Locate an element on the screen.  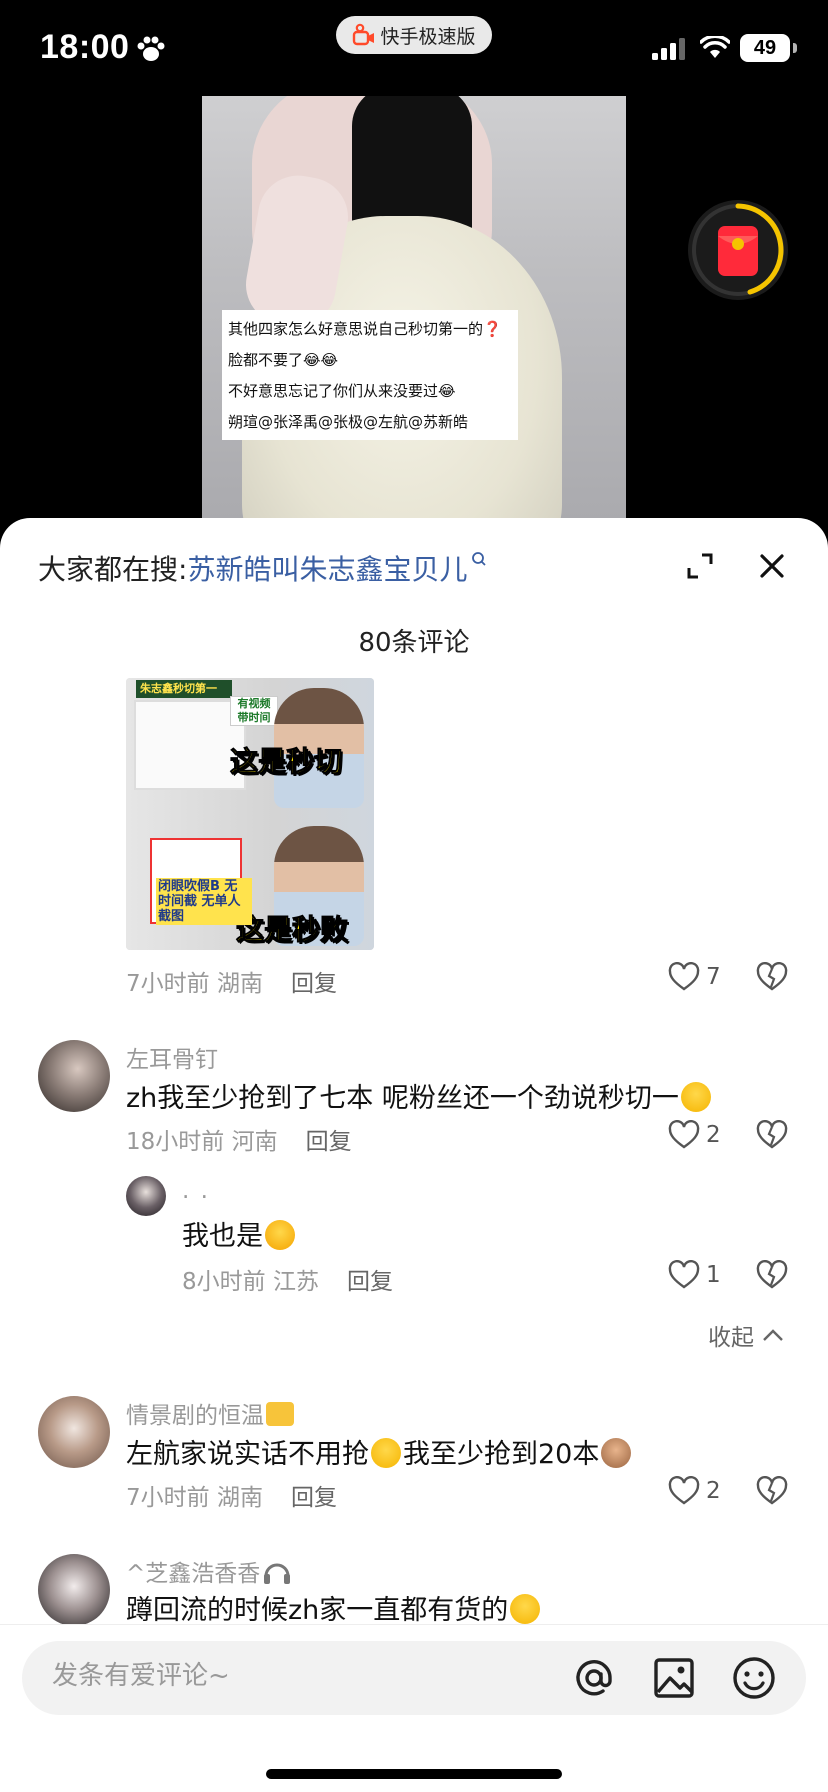
collapse-replies-button: 收起 is located at coordinates (746, 1335).